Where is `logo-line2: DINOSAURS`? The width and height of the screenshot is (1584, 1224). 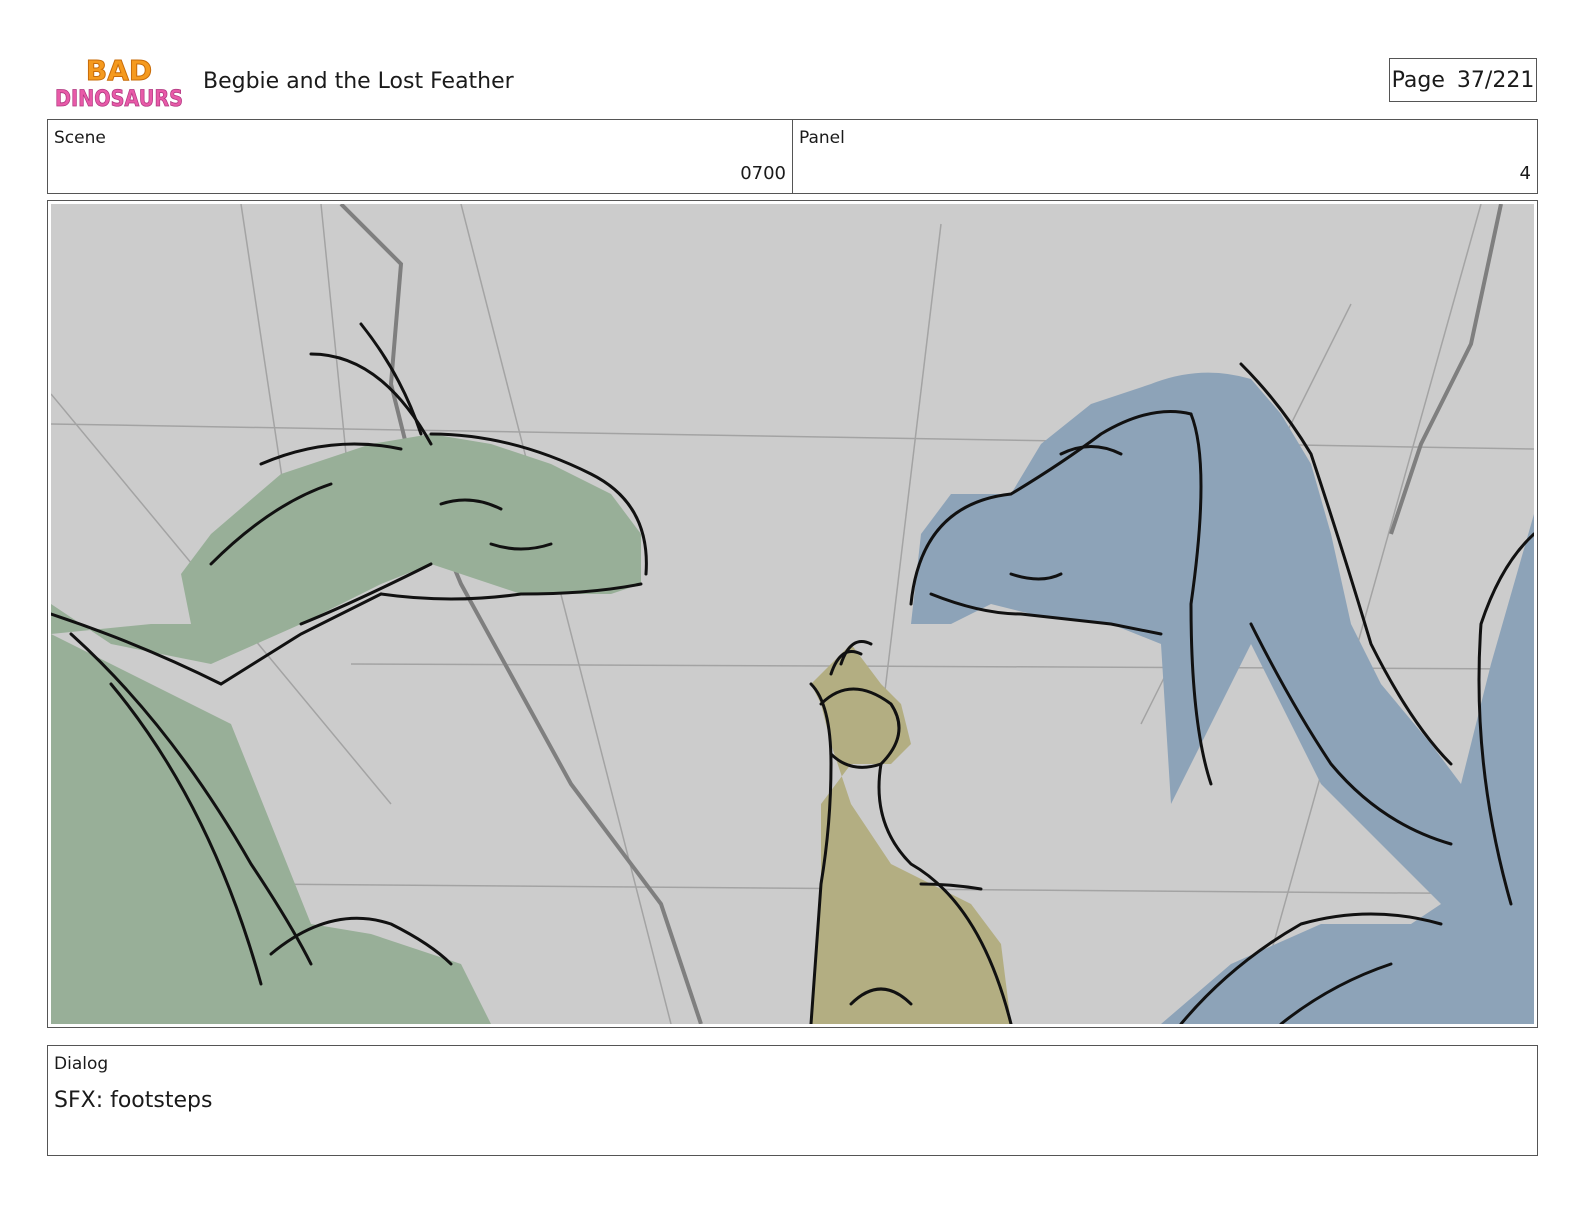 logo-line2: DINOSAURS is located at coordinates (119, 99).